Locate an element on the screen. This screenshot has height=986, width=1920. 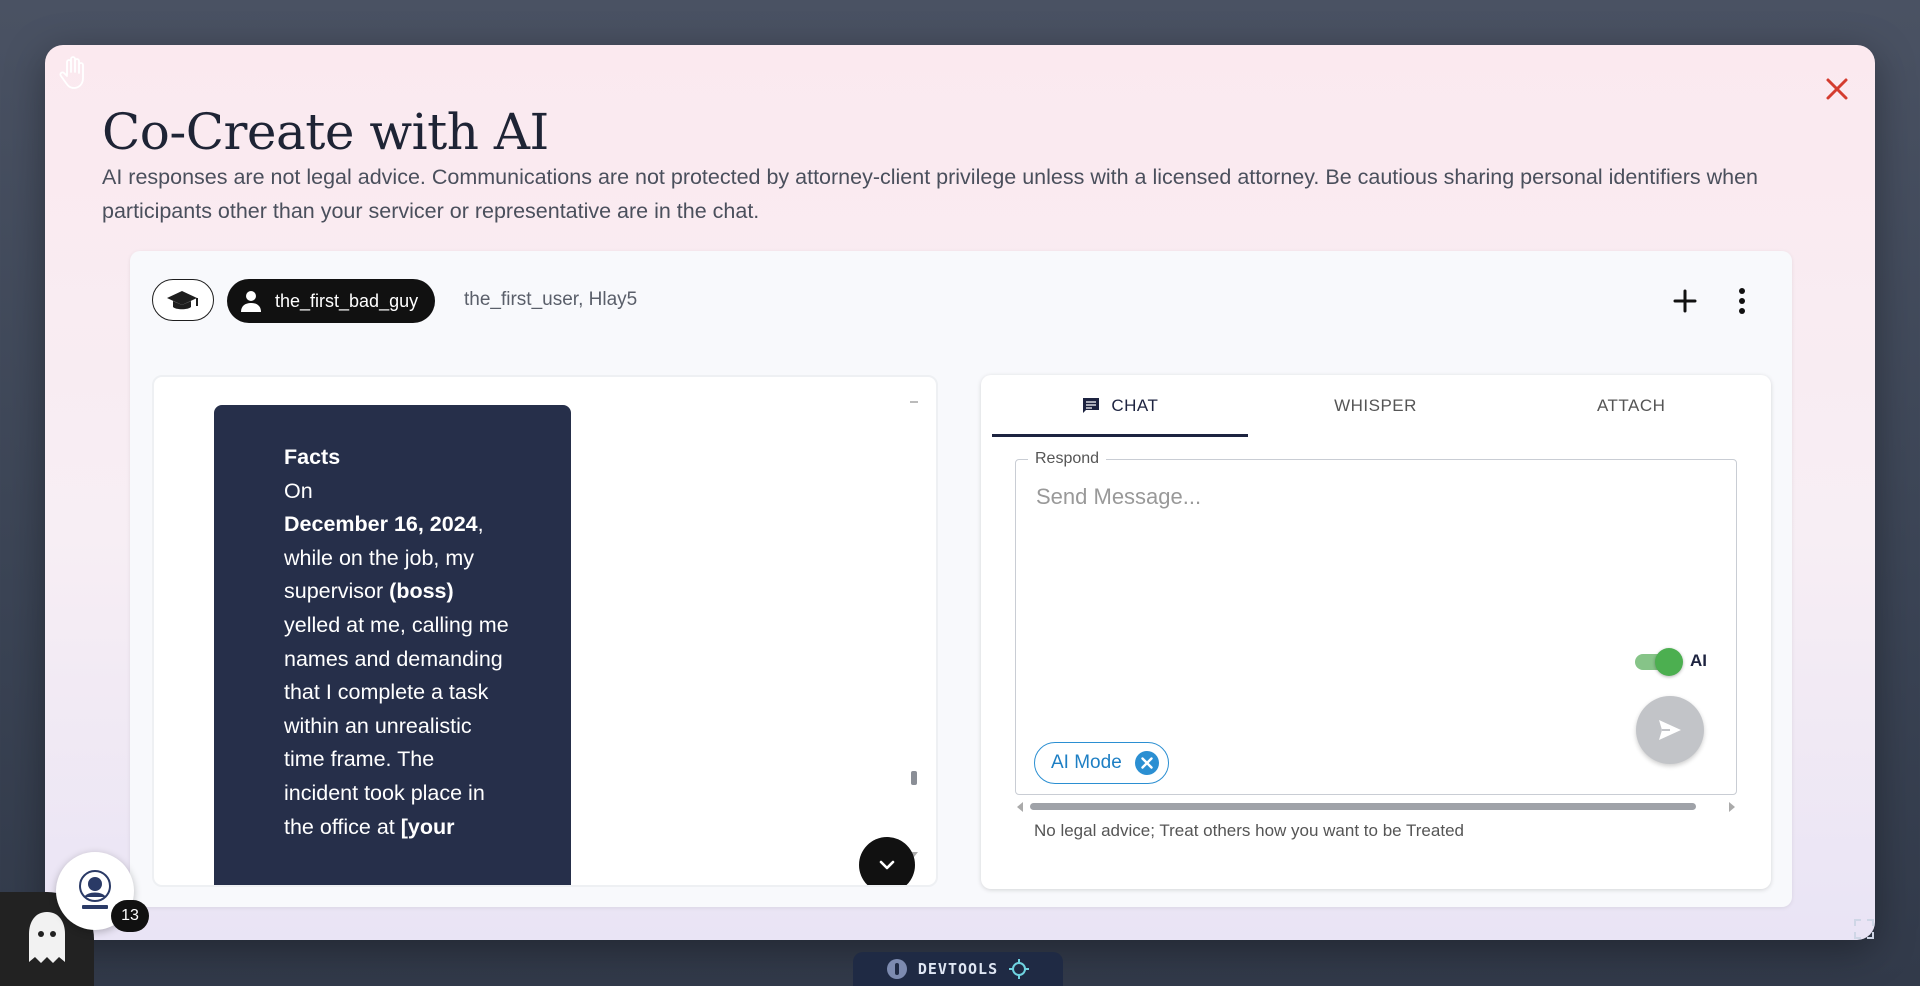
message-line: On is located at coordinates (298, 490).